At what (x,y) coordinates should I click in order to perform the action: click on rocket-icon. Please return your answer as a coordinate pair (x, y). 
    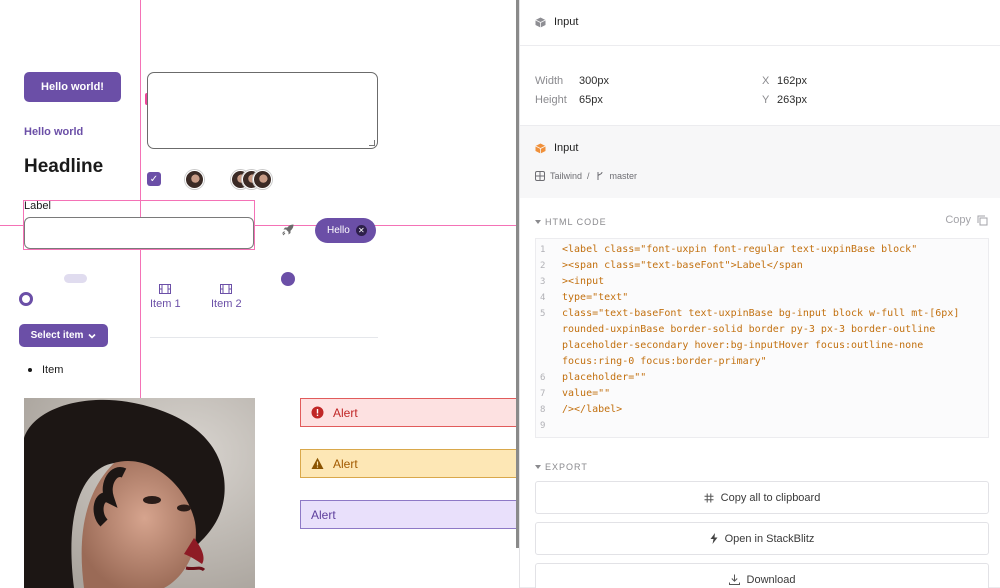
    Looking at the image, I should click on (288, 230).